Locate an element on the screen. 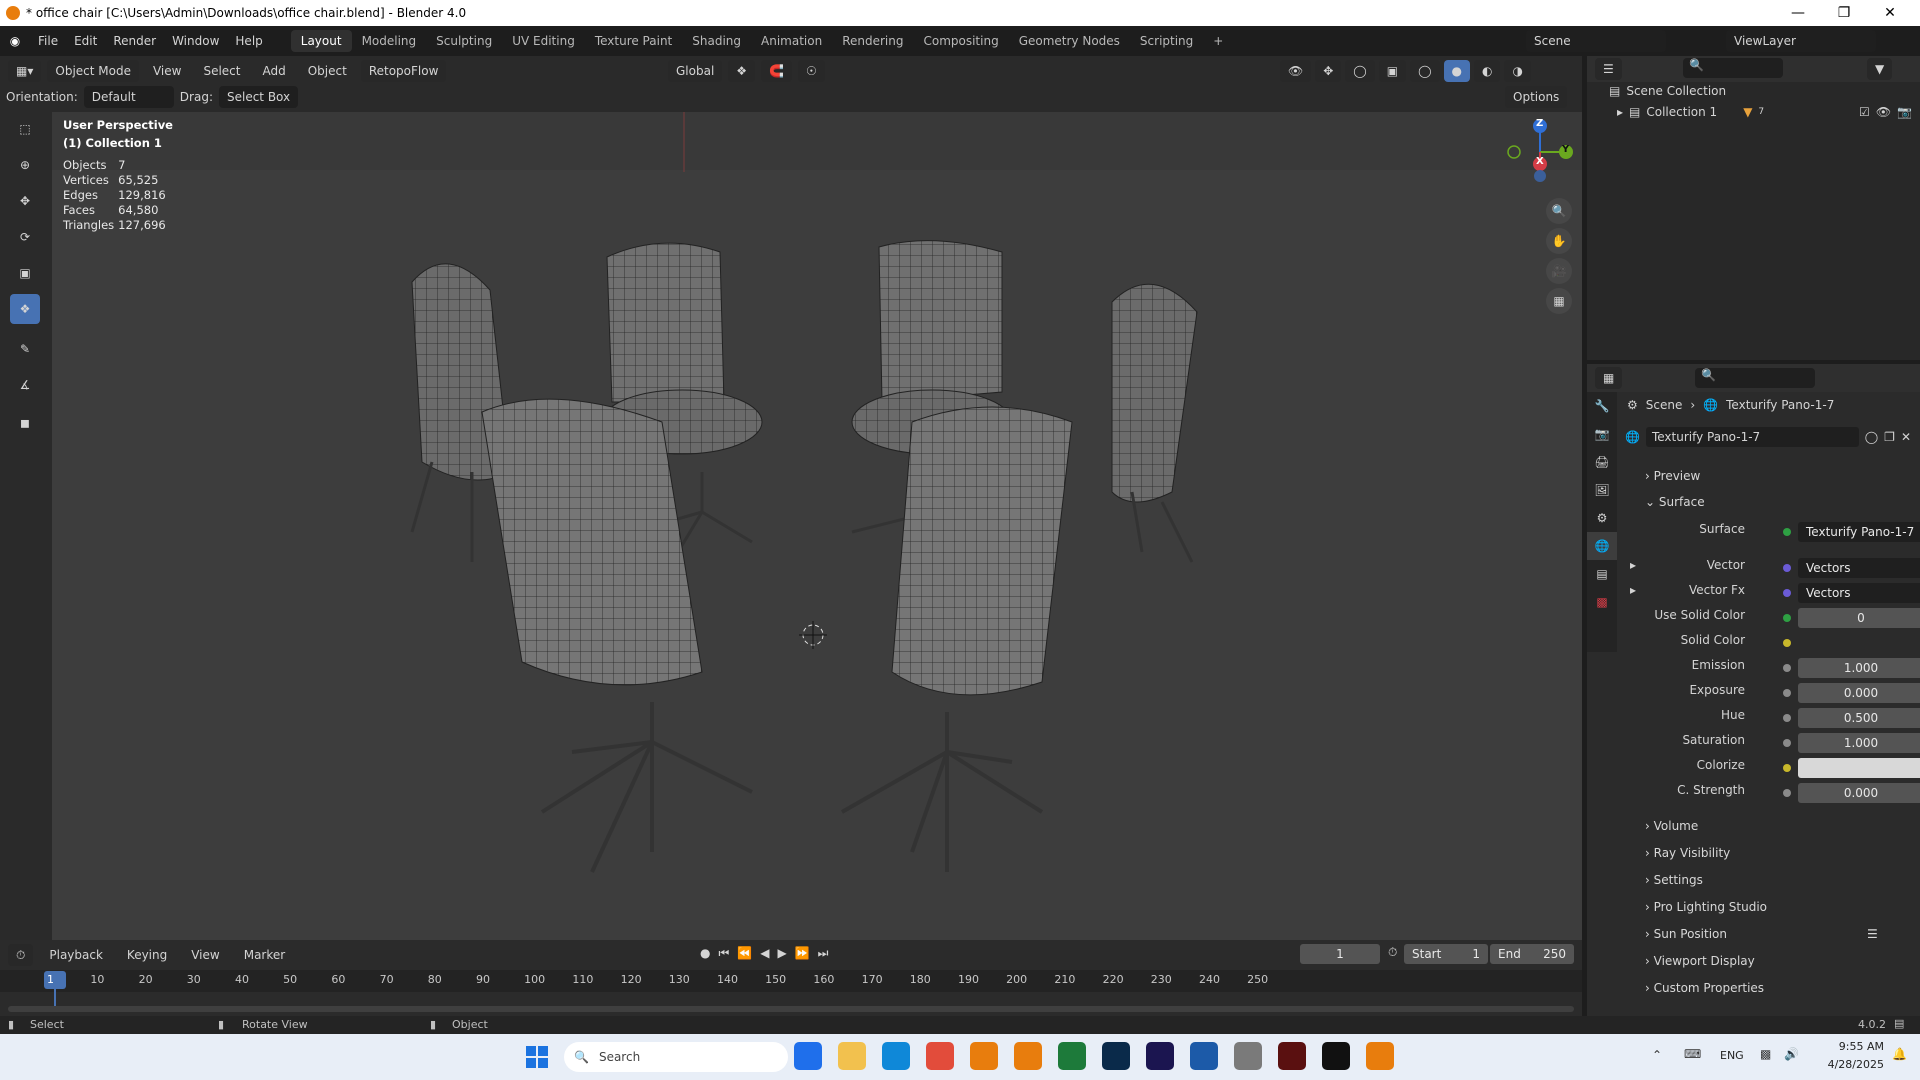 The image size is (1920, 1080). prop-field: Texturify Pano-1-7 is located at coordinates (1859, 532).